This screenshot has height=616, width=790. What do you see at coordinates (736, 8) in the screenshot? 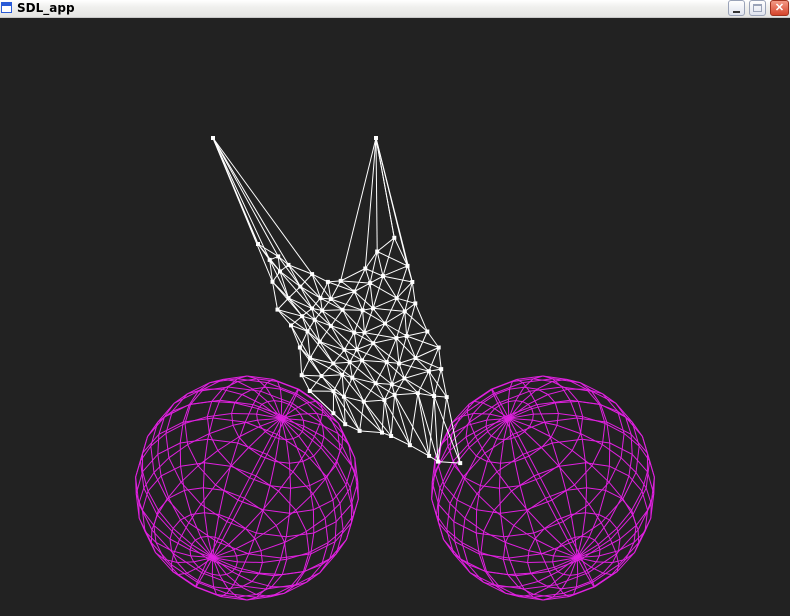
I see `minimize-button` at bounding box center [736, 8].